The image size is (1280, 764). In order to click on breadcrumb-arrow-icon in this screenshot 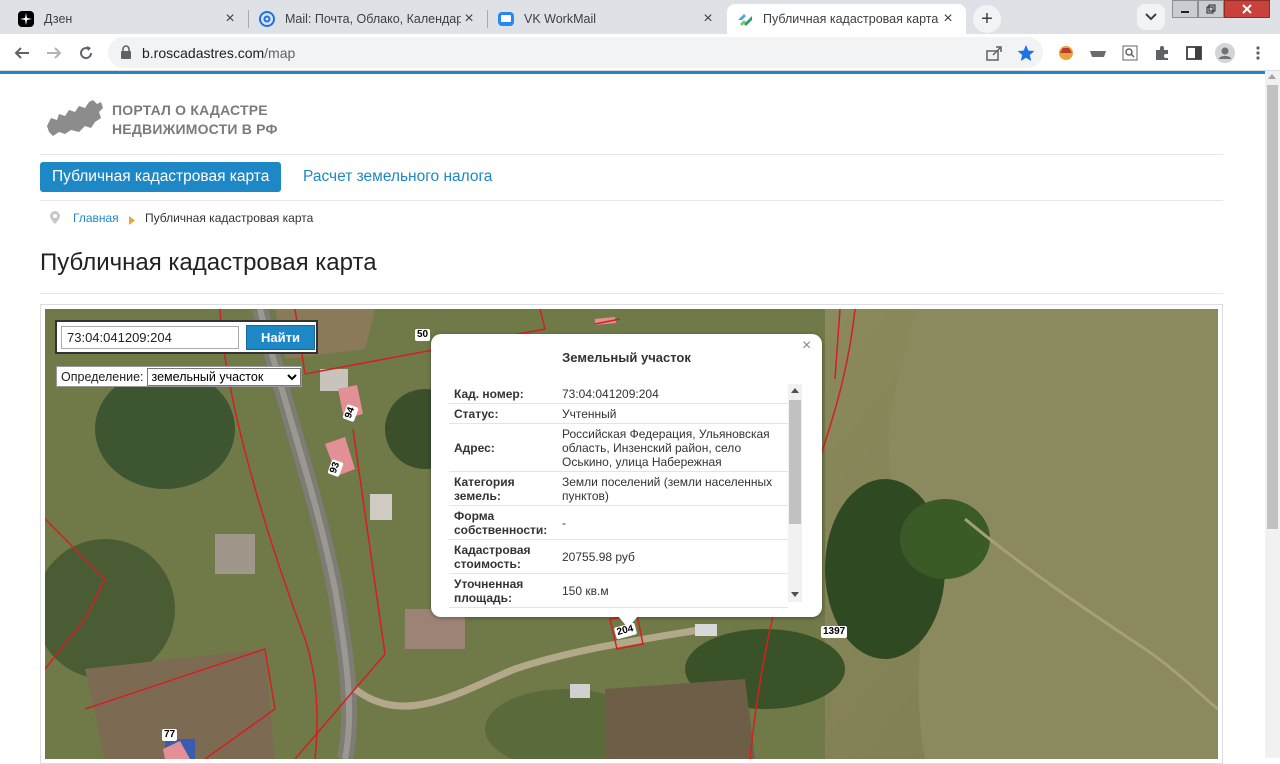, I will do `click(132, 221)`.